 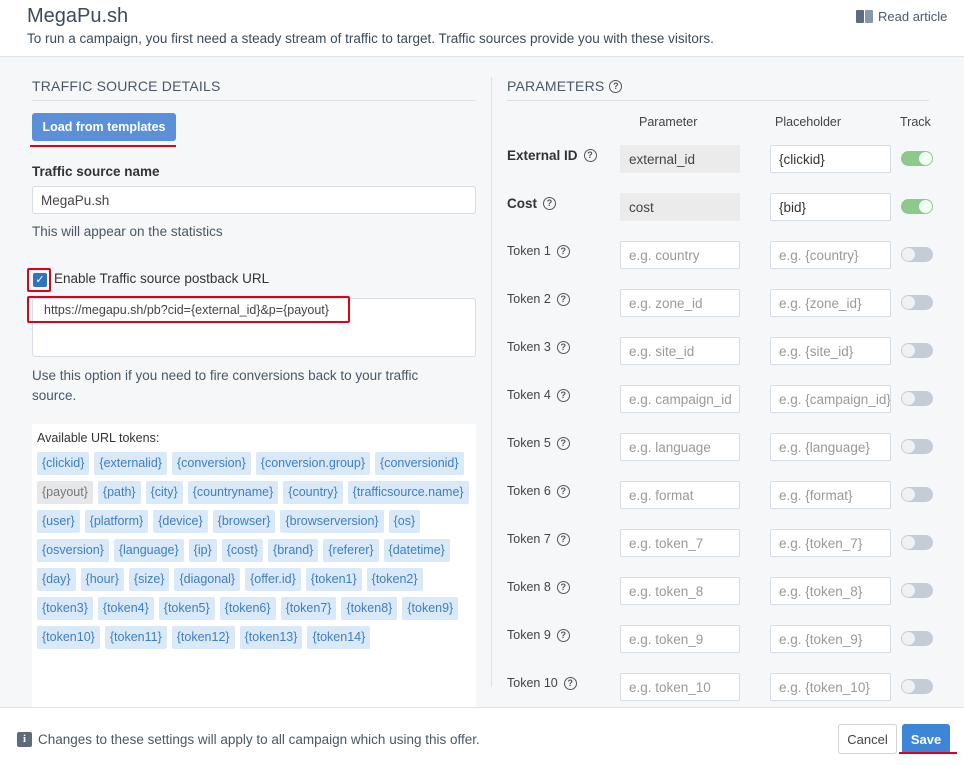 What do you see at coordinates (308, 608) in the screenshot?
I see `url-token: {token7}` at bounding box center [308, 608].